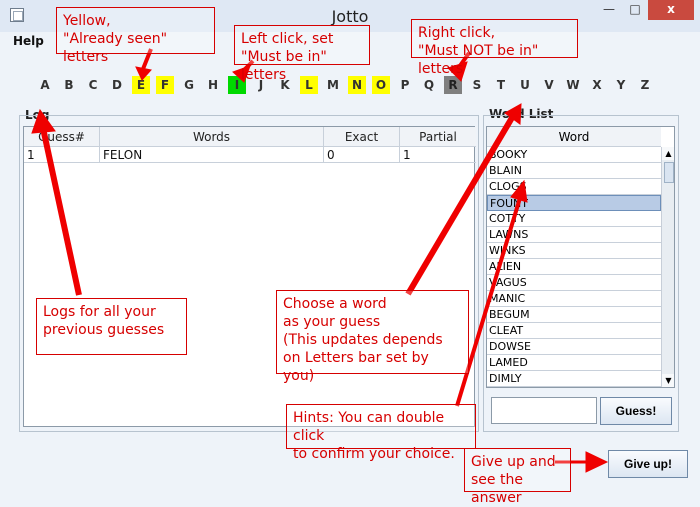 The height and width of the screenshot is (507, 700). What do you see at coordinates (574, 171) in the screenshot?
I see `list-item: BLAIN` at bounding box center [574, 171].